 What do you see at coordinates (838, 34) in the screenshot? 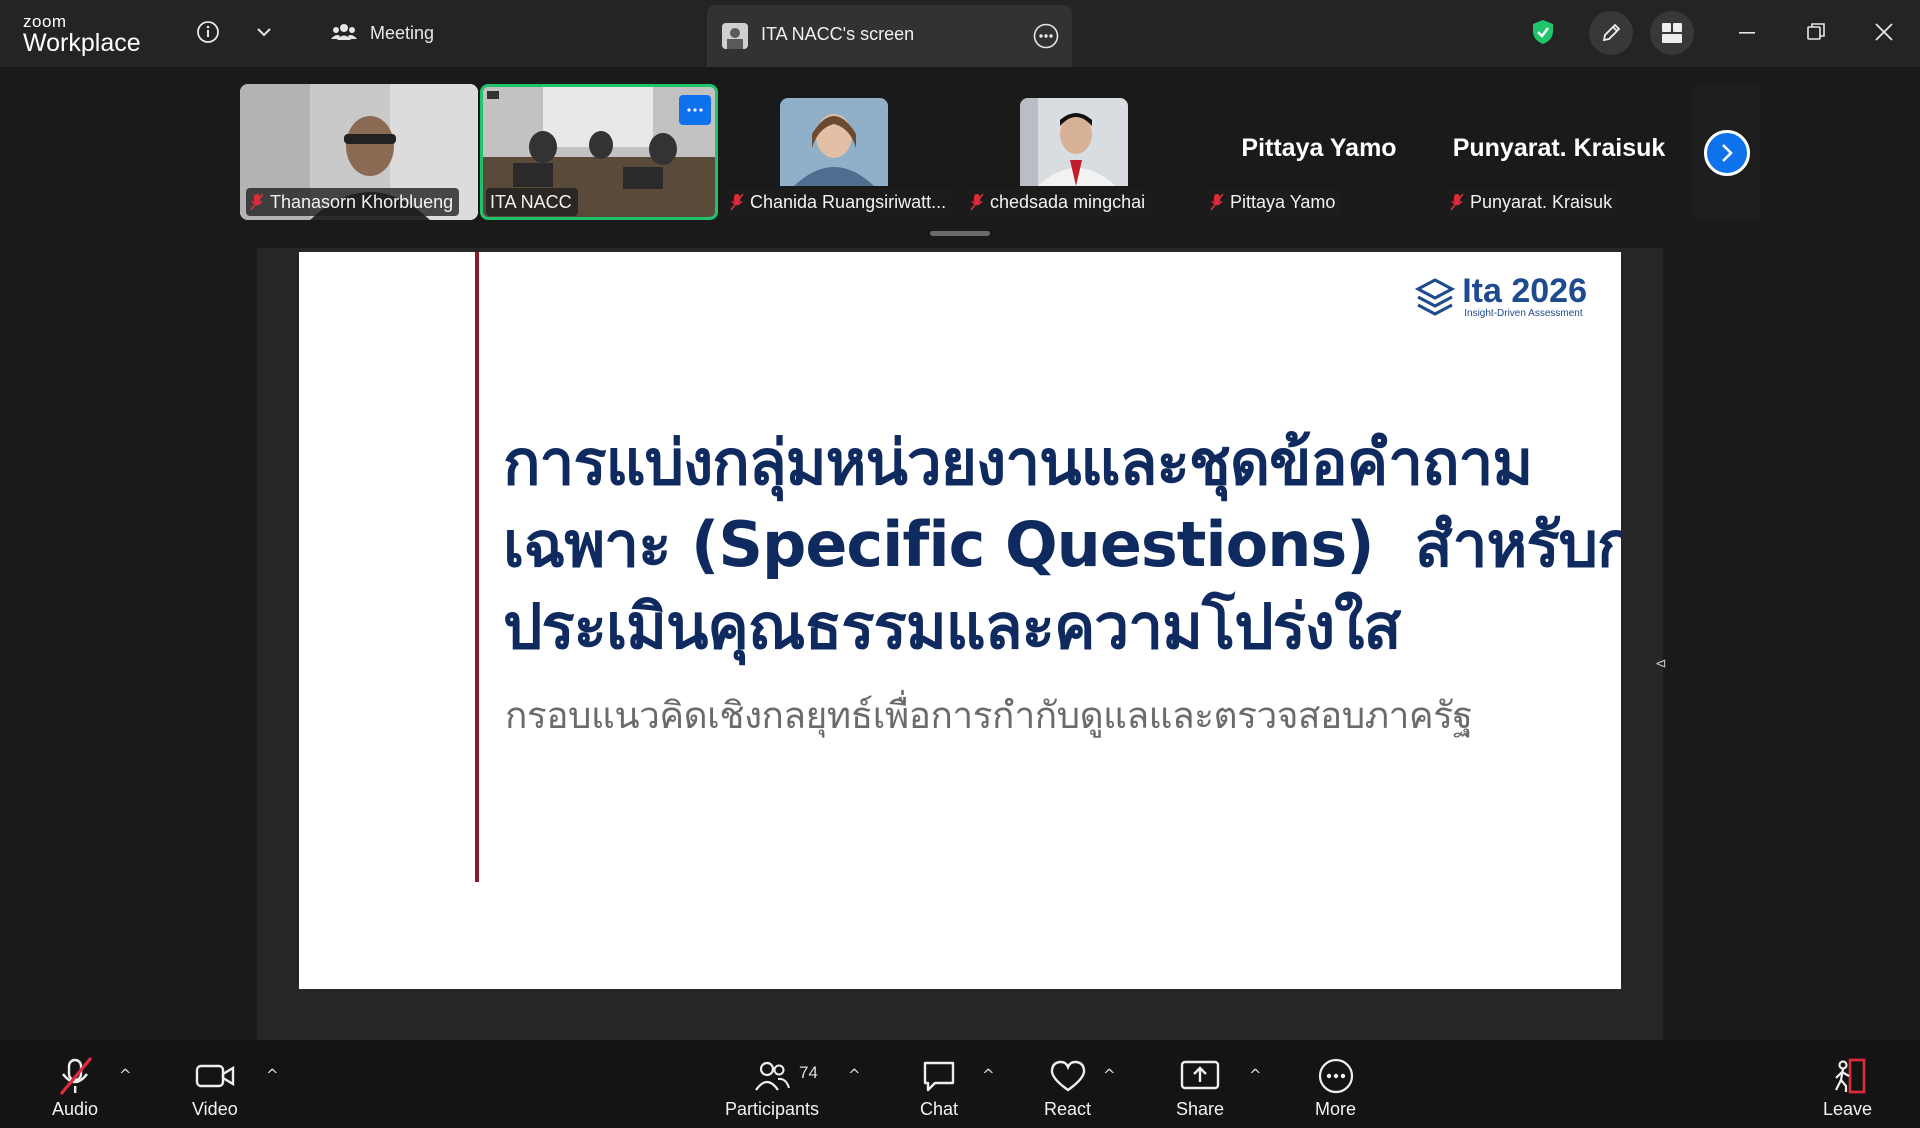
I see `shared-screen-tab-label: ITA NACC's screen` at bounding box center [838, 34].